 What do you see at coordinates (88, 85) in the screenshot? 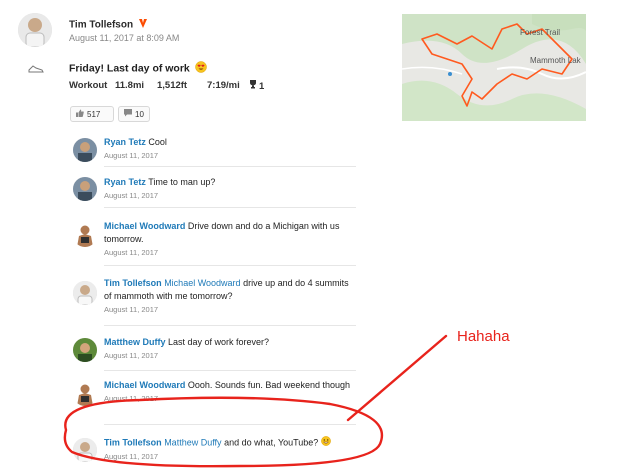
I see `activity-type: Workout` at bounding box center [88, 85].